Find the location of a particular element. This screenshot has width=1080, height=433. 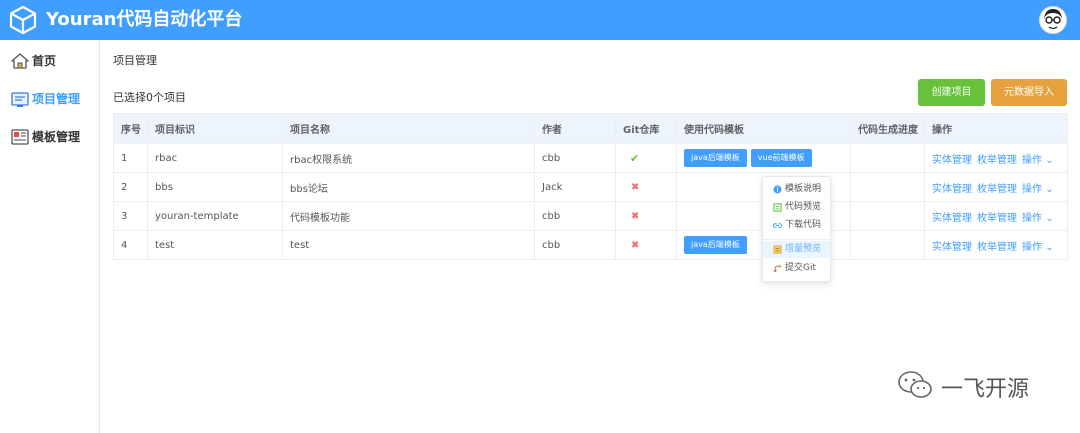

project-author: Jack is located at coordinates (575, 187).